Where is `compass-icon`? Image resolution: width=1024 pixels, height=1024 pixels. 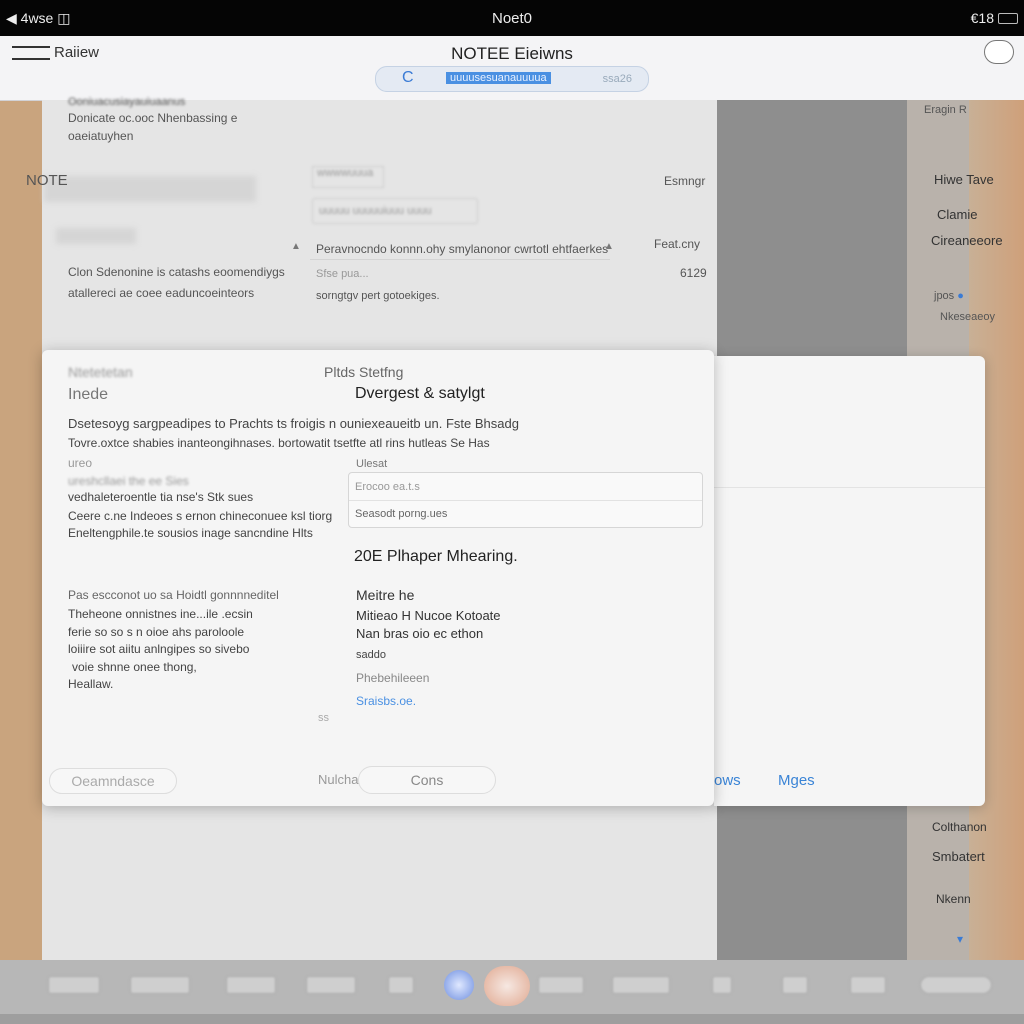
compass-icon is located at coordinates (459, 985).